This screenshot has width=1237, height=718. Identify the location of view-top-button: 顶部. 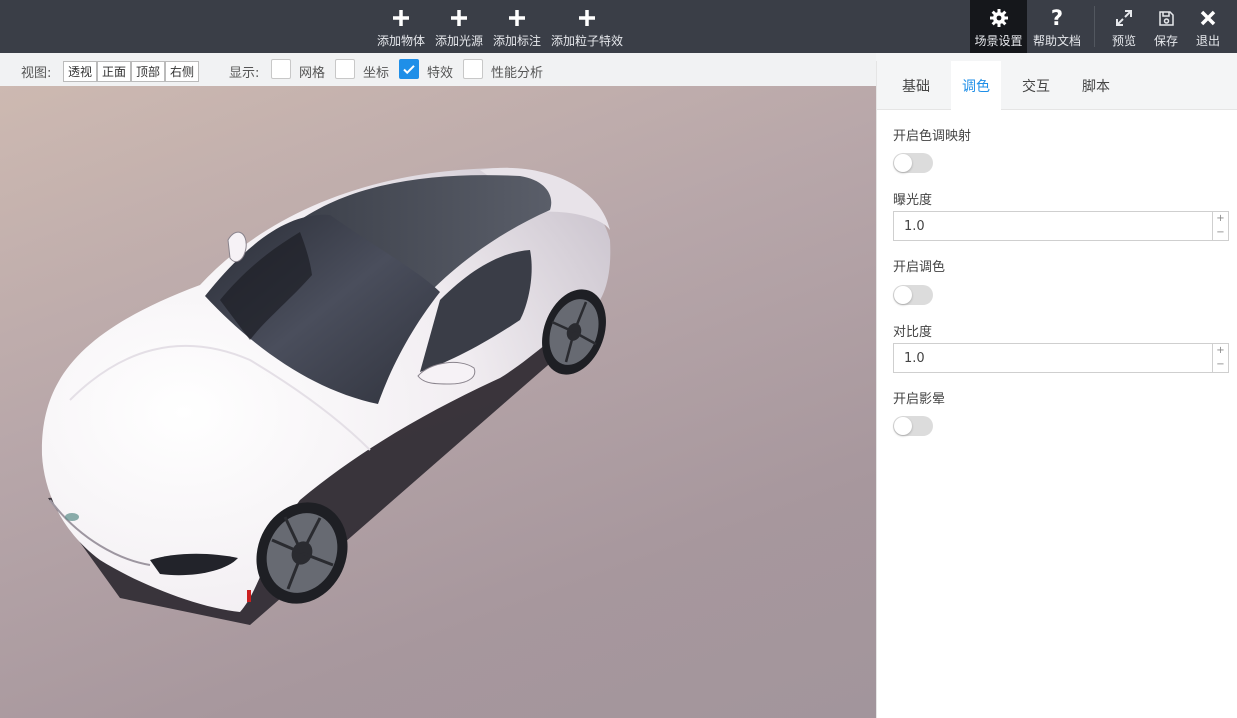
(148, 71).